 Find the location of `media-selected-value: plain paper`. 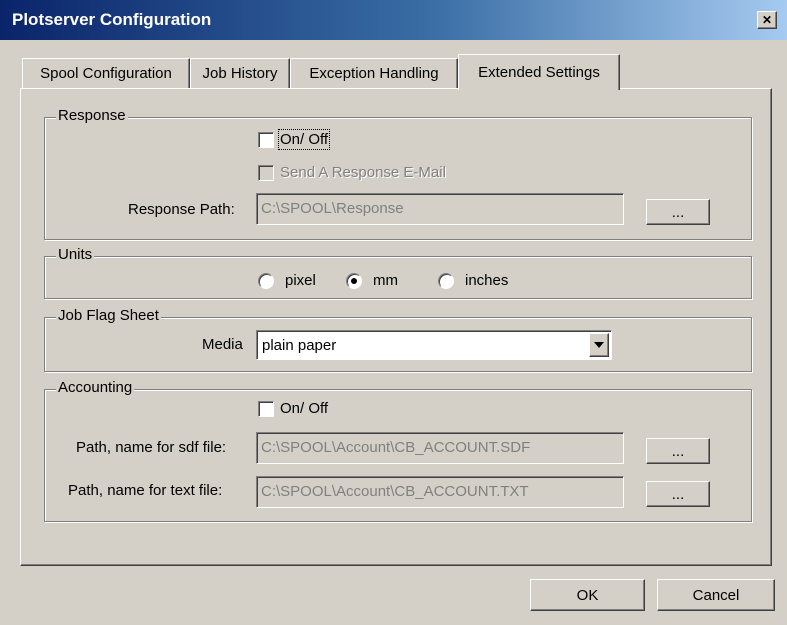

media-selected-value: plain paper is located at coordinates (299, 345).